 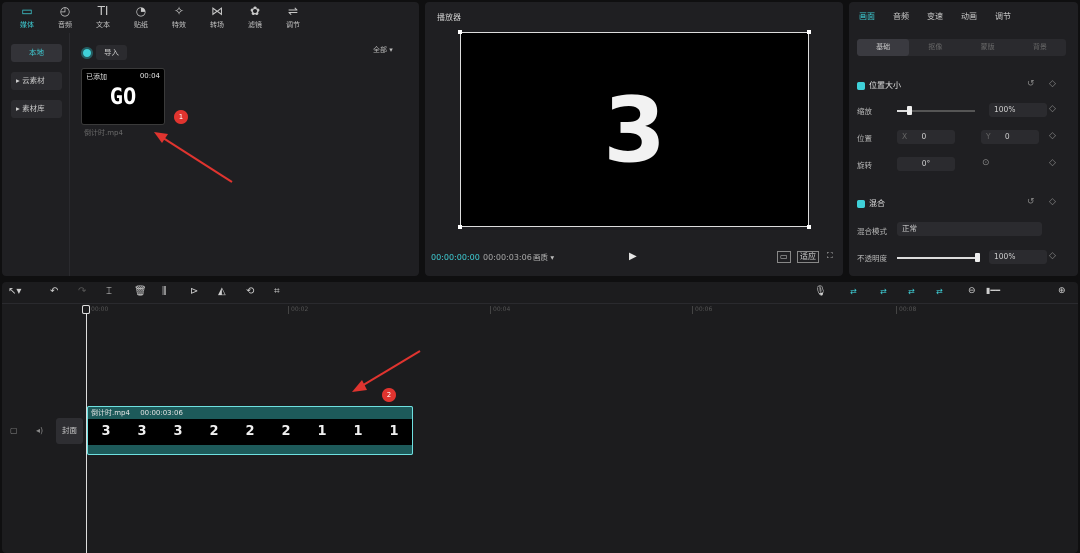 I want to click on thumb-preview-text: GO, so click(x=123, y=97).